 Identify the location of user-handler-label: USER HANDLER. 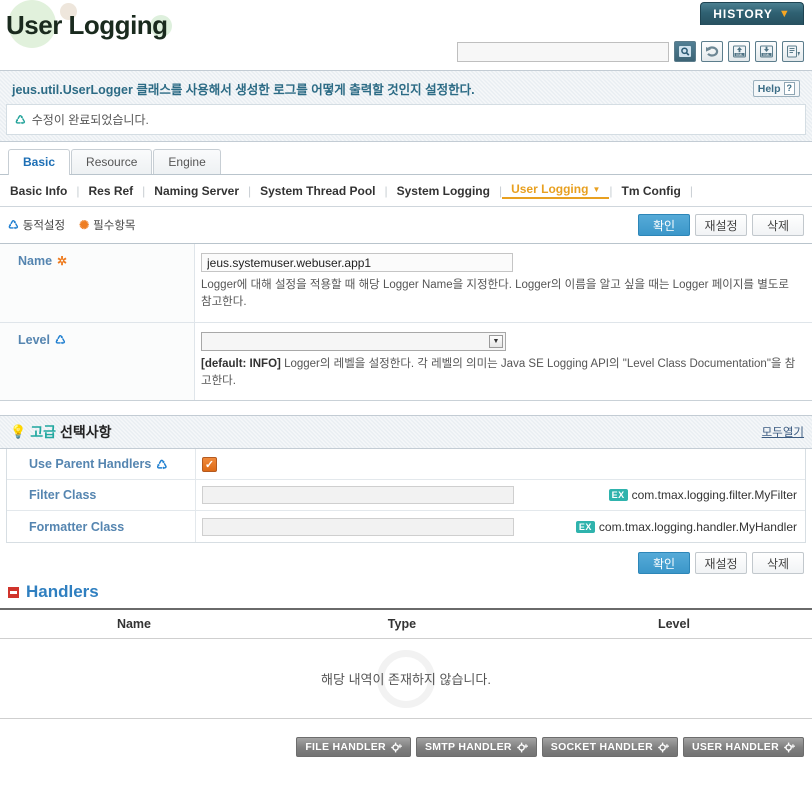
(735, 747).